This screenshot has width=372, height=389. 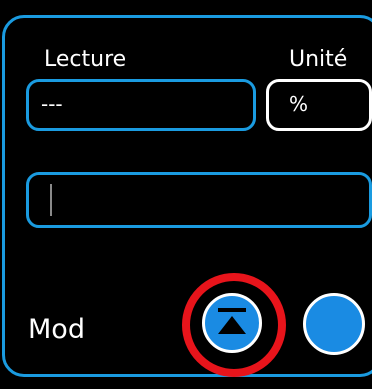 I want to click on level-bar, so click(x=199, y=200).